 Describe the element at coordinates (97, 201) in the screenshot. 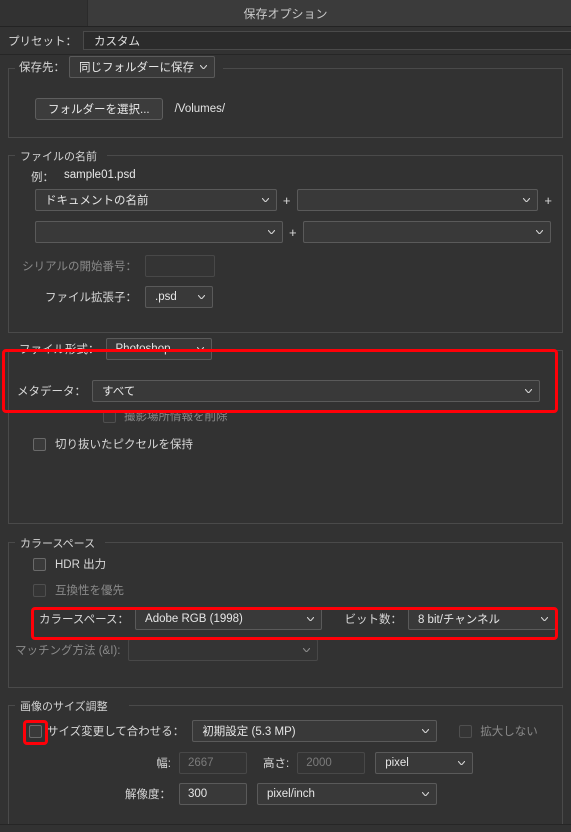

I see `filename-segment-1-value: ドキュメントの名前` at that location.